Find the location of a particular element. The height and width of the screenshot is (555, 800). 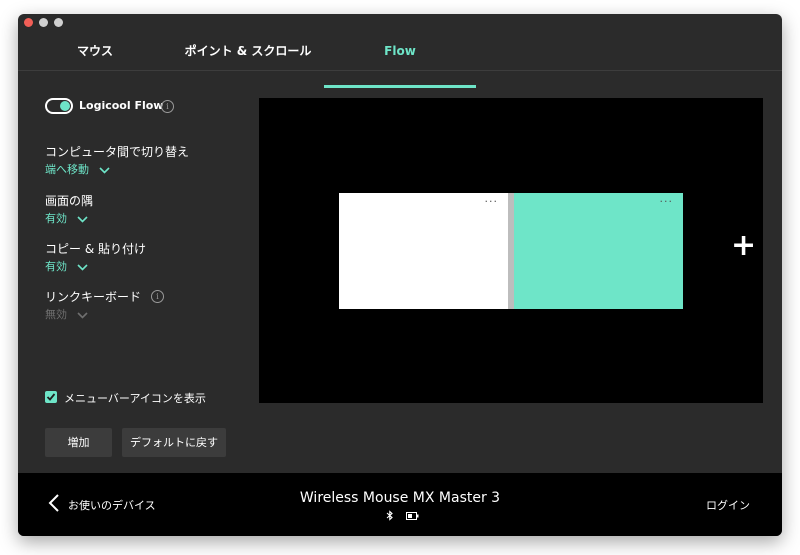

dropdown-value: 端へ移動 is located at coordinates (67, 169).